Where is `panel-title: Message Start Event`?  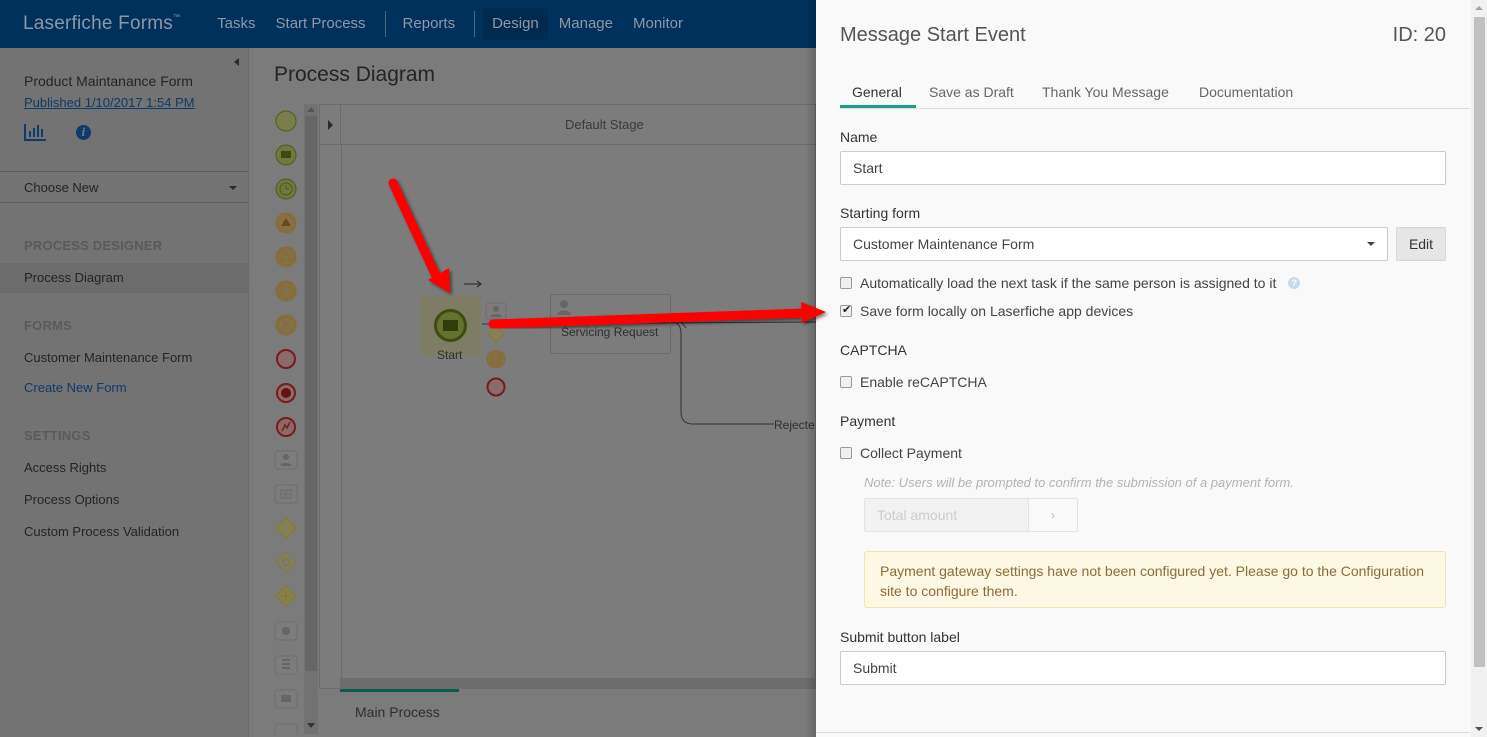
panel-title: Message Start Event is located at coordinates (933, 35).